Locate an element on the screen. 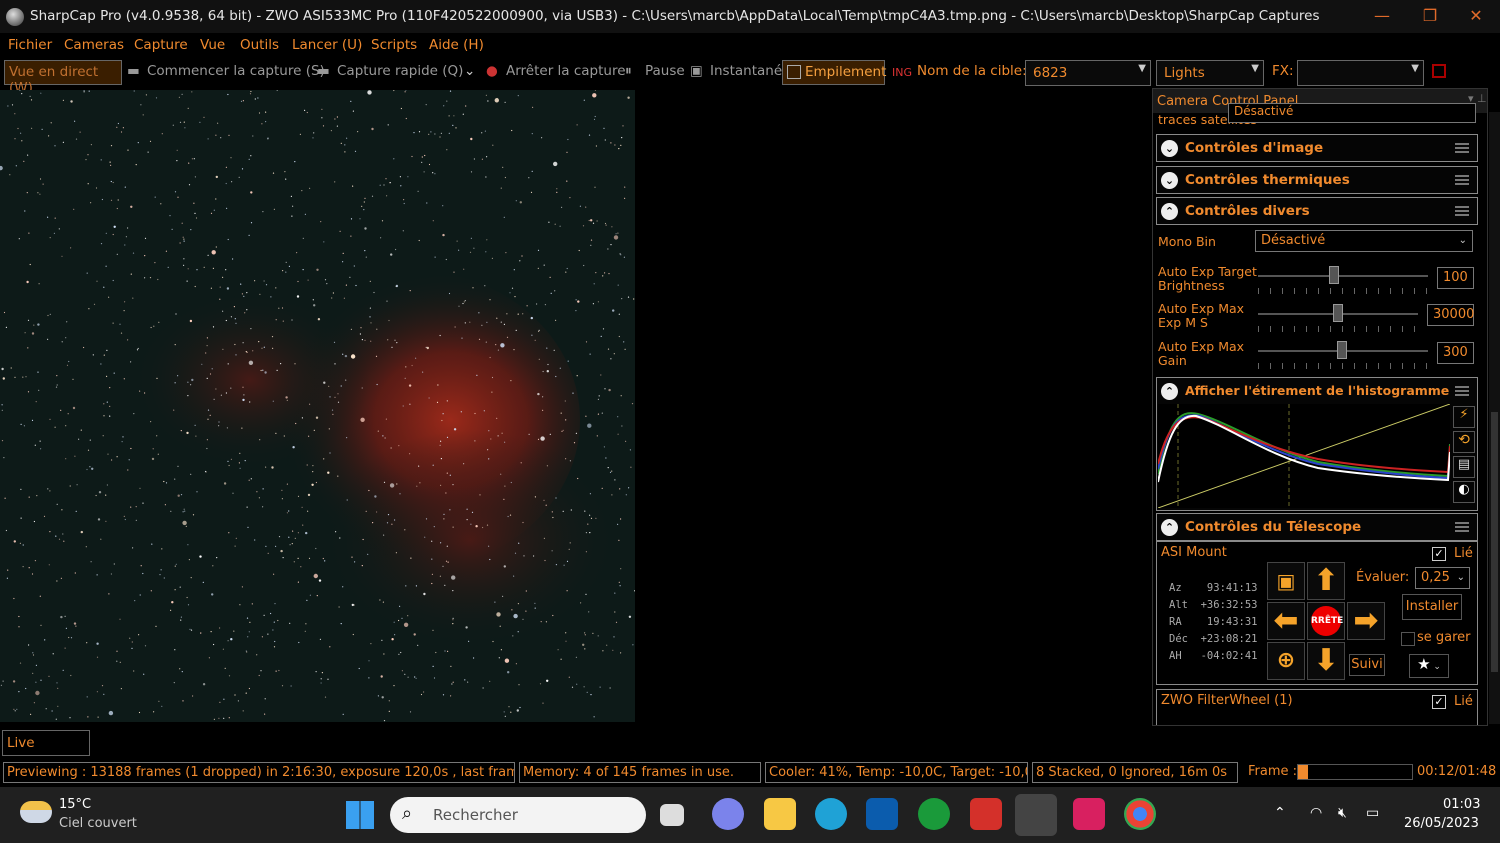 Image resolution: width=1500 pixels, height=843 pixels. live-view-button: Vue en direct (W) is located at coordinates (63, 78).